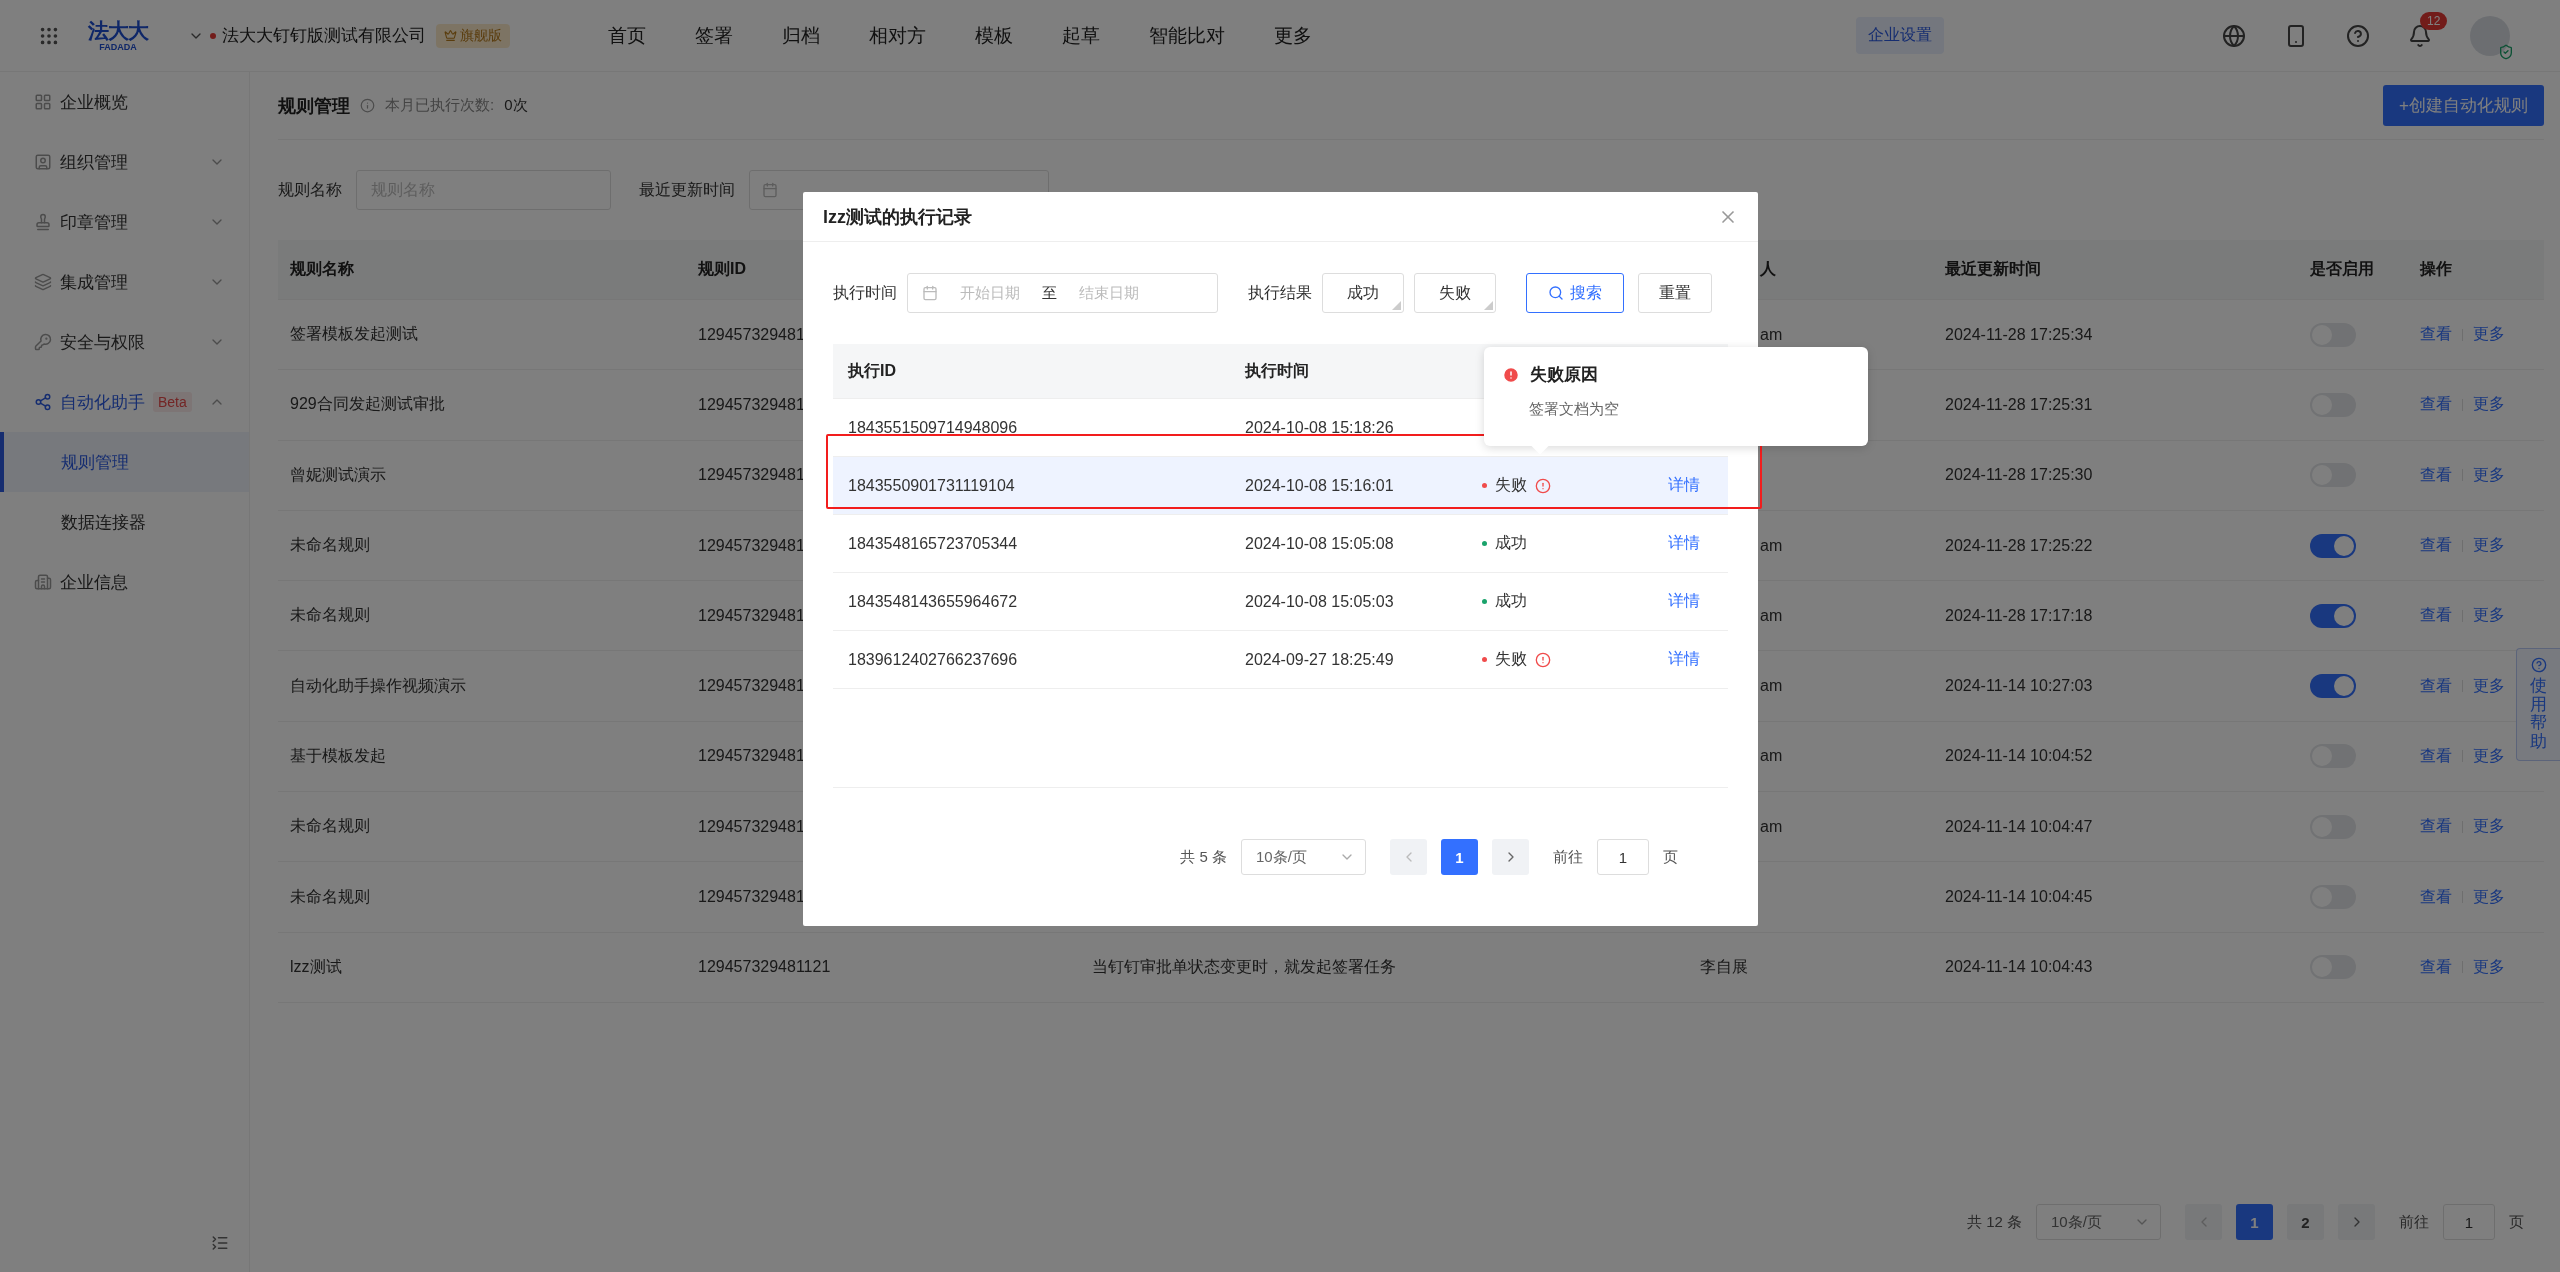 This screenshot has height=1272, width=2560. I want to click on nav-item: 归档, so click(801, 35).